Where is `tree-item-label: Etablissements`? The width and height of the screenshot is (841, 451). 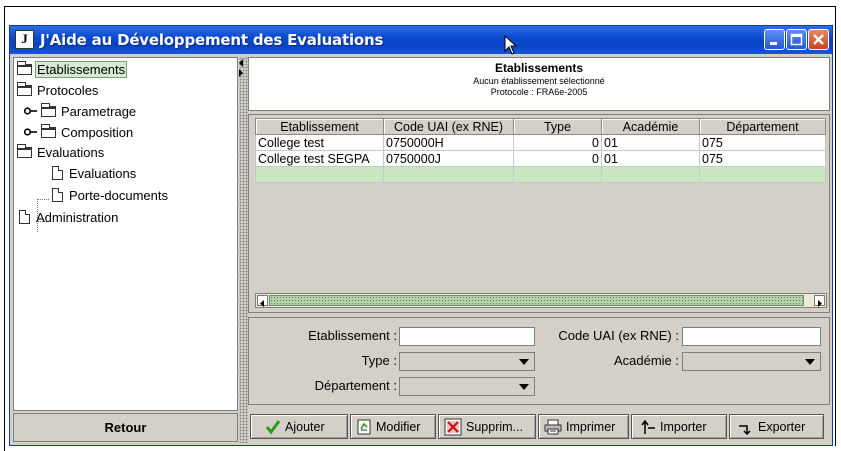 tree-item-label: Etablissements is located at coordinates (81, 69).